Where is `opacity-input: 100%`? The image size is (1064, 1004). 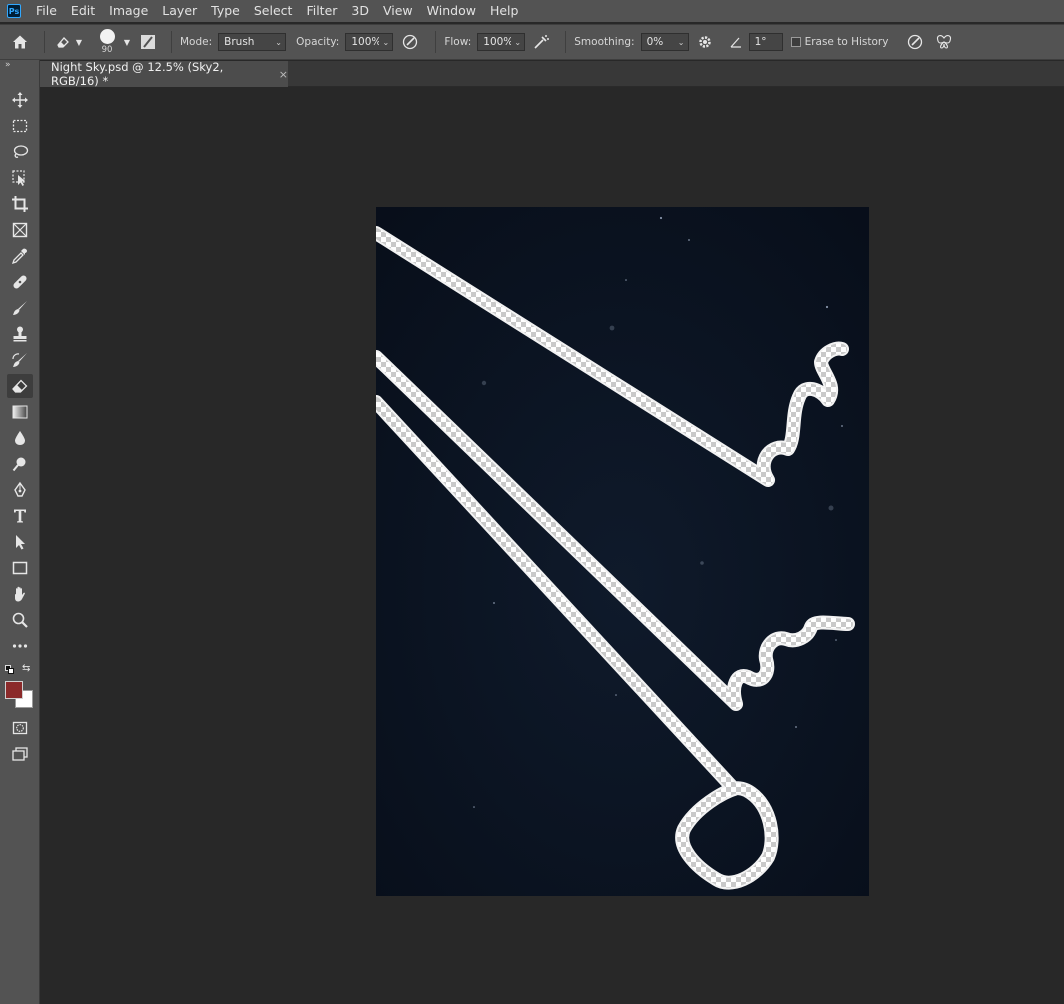 opacity-input: 100% is located at coordinates (363, 42).